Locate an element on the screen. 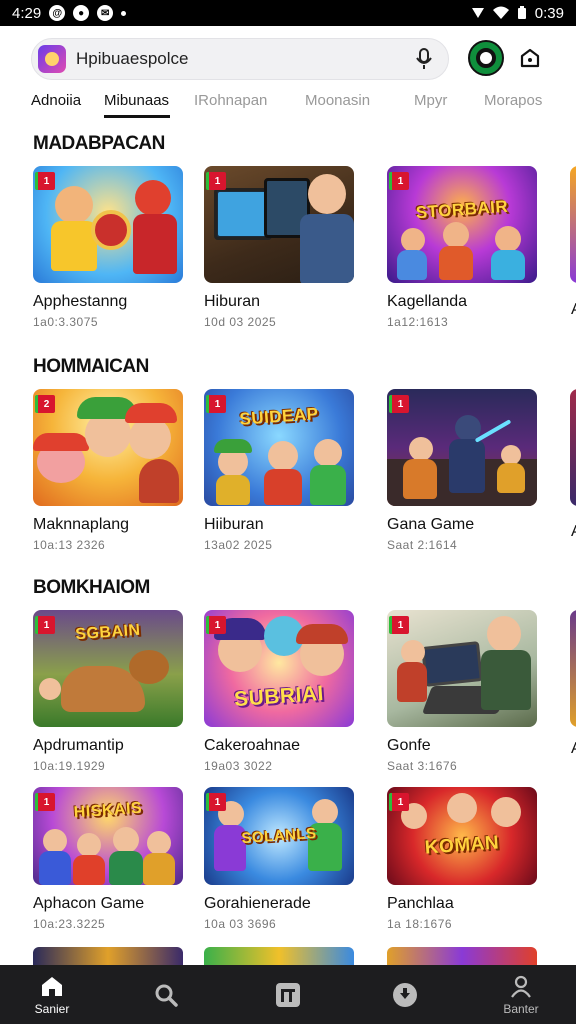 The width and height of the screenshot is (576, 1024). app-logo-icon is located at coordinates (52, 59).